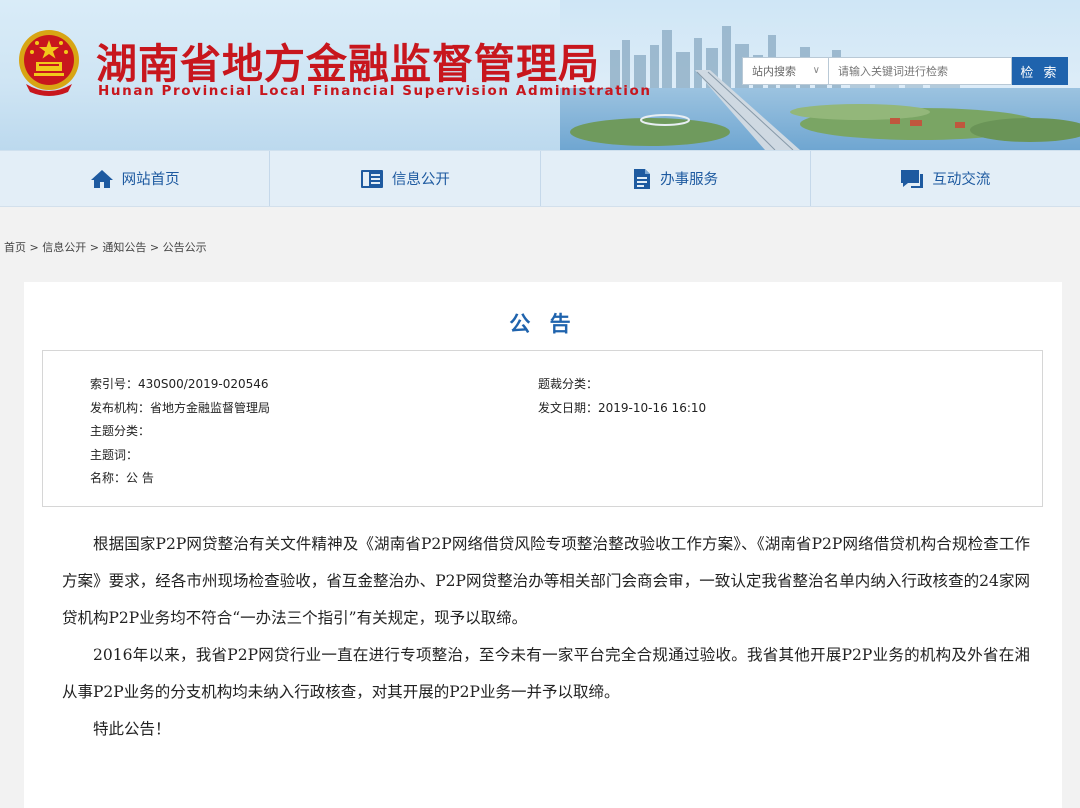 This screenshot has height=808, width=1080. I want to click on nav-item-home: 网站首页, so click(135, 178).